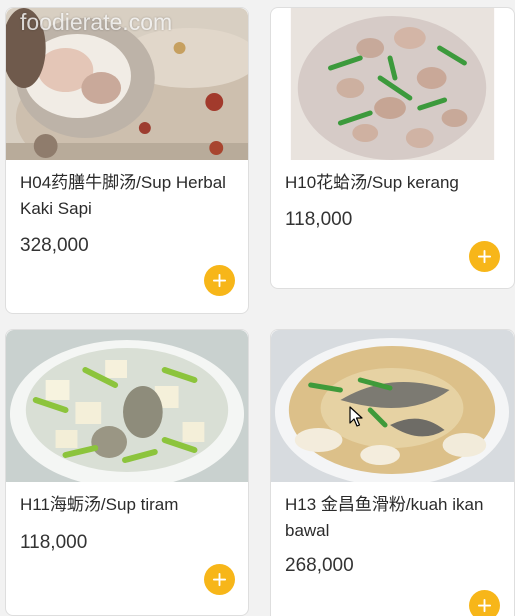 Image resolution: width=515 pixels, height=616 pixels. Describe the element at coordinates (54, 245) in the screenshot. I see `menu-item-price: 328,000` at that location.